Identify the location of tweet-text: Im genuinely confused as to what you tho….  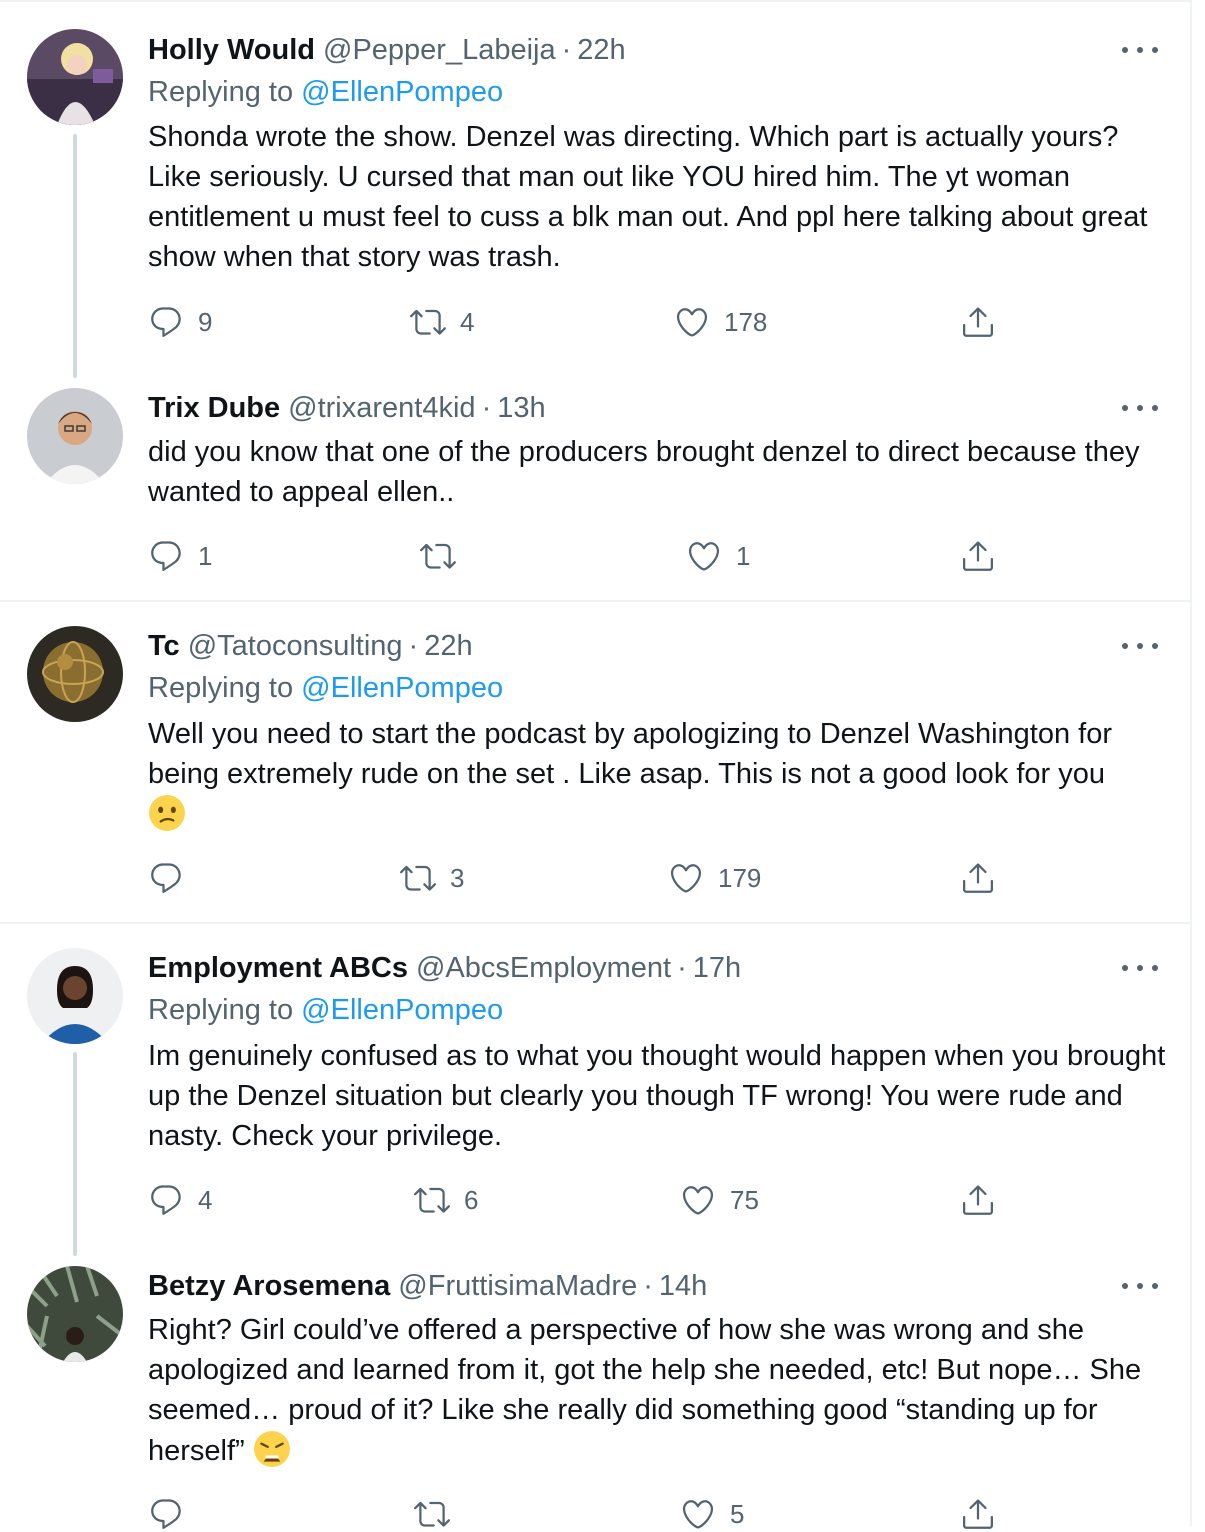
(657, 1096).